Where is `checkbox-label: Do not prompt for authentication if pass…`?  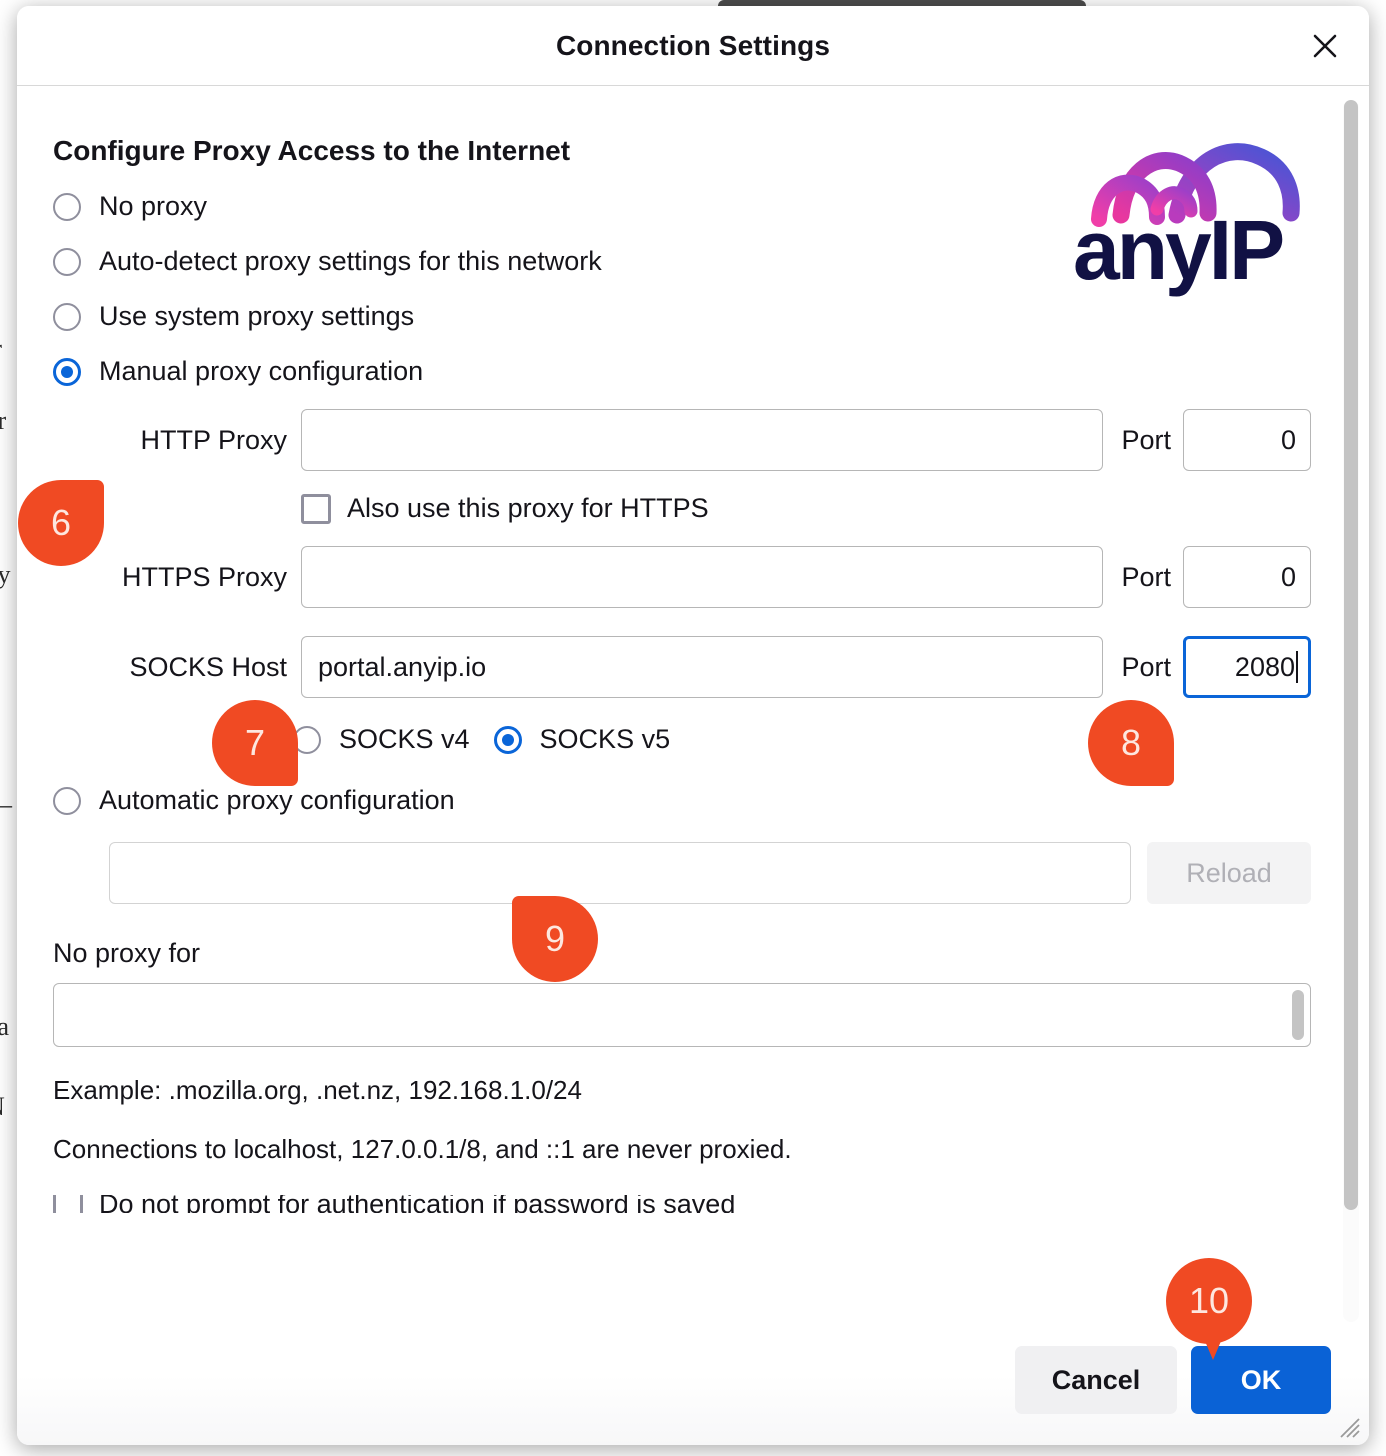 checkbox-label: Do not prompt for authentication if pass… is located at coordinates (417, 1204).